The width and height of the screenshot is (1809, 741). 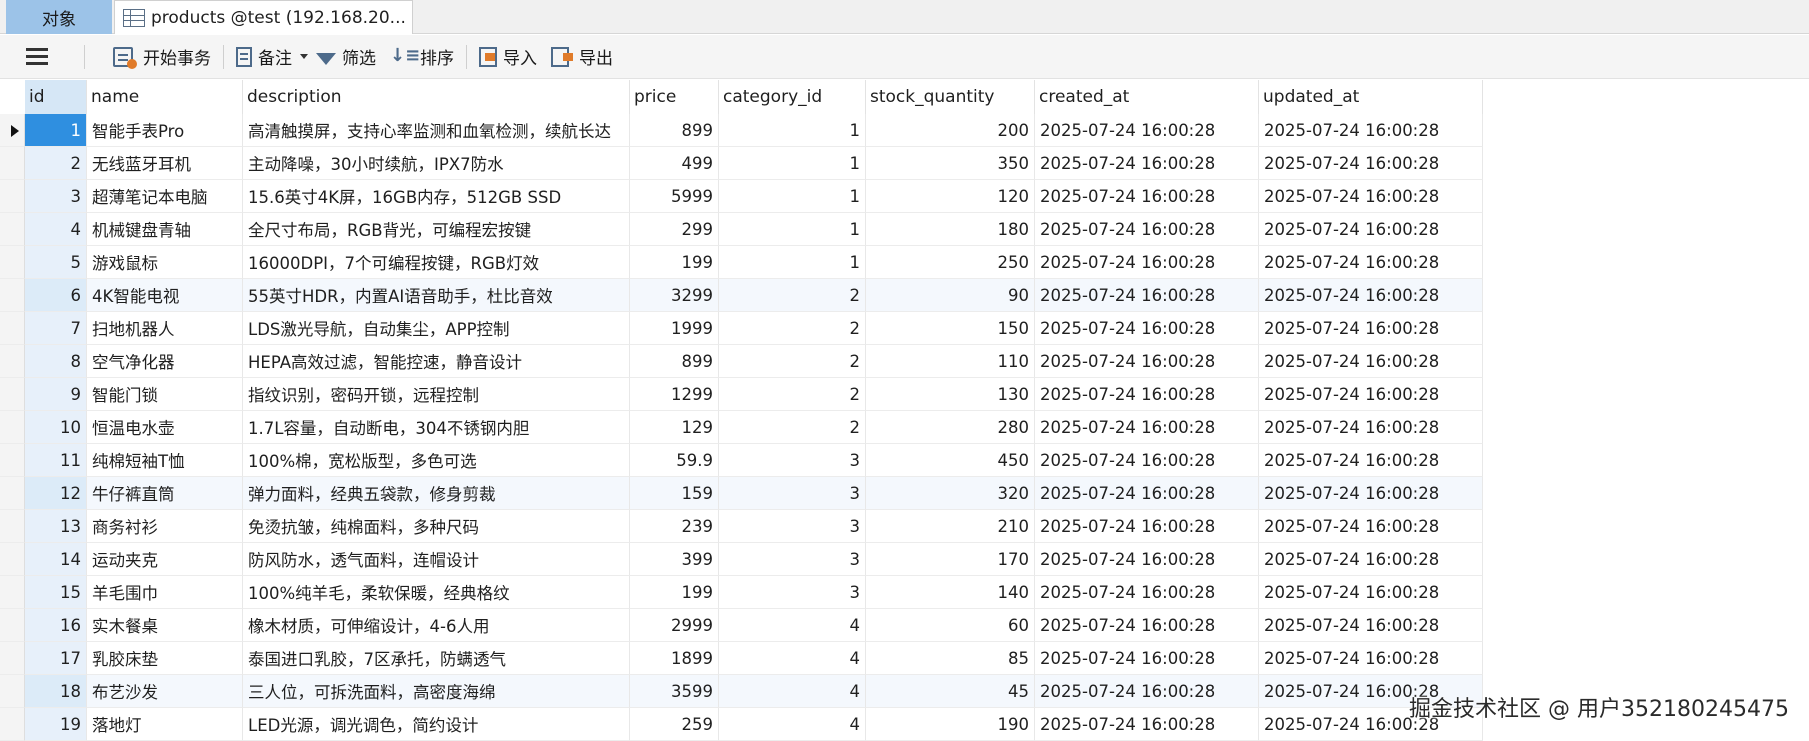 What do you see at coordinates (674, 625) in the screenshot?
I see `cell-price: 2999` at bounding box center [674, 625].